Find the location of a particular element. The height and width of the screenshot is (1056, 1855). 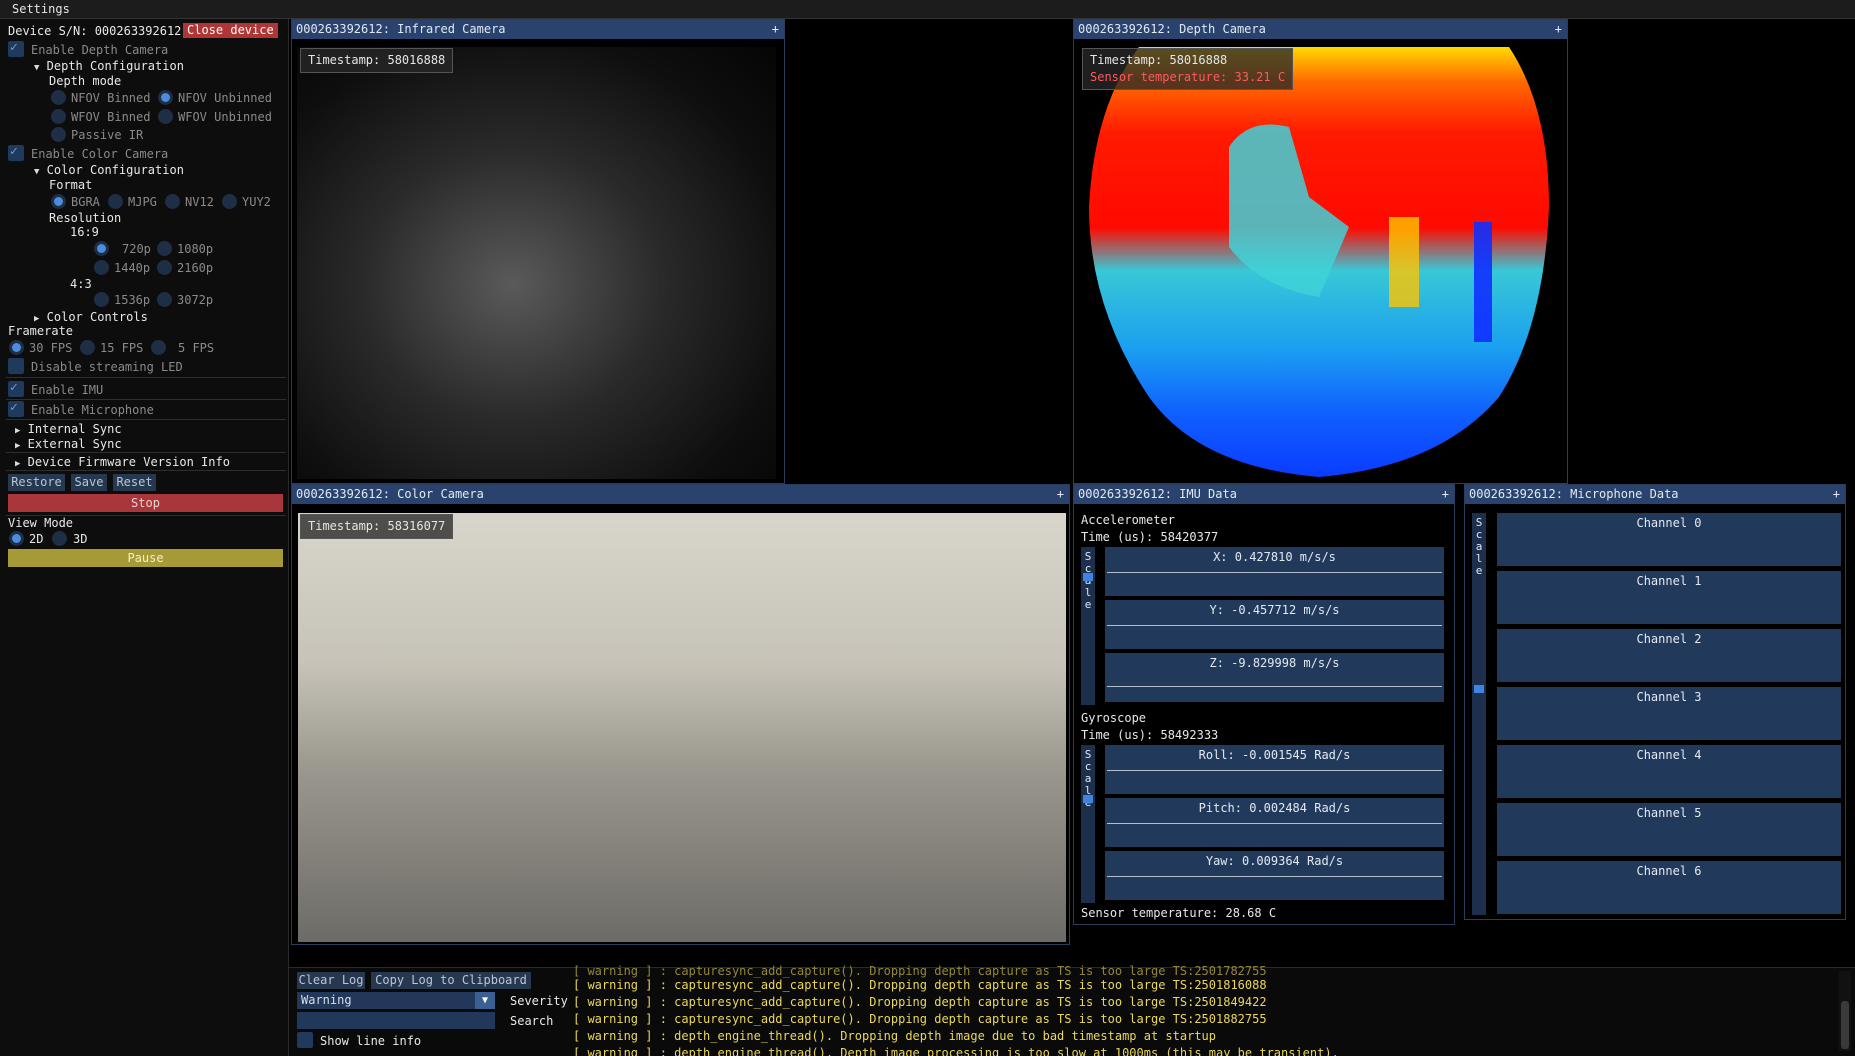

log-scrollbar is located at coordinates (1845, 1011).